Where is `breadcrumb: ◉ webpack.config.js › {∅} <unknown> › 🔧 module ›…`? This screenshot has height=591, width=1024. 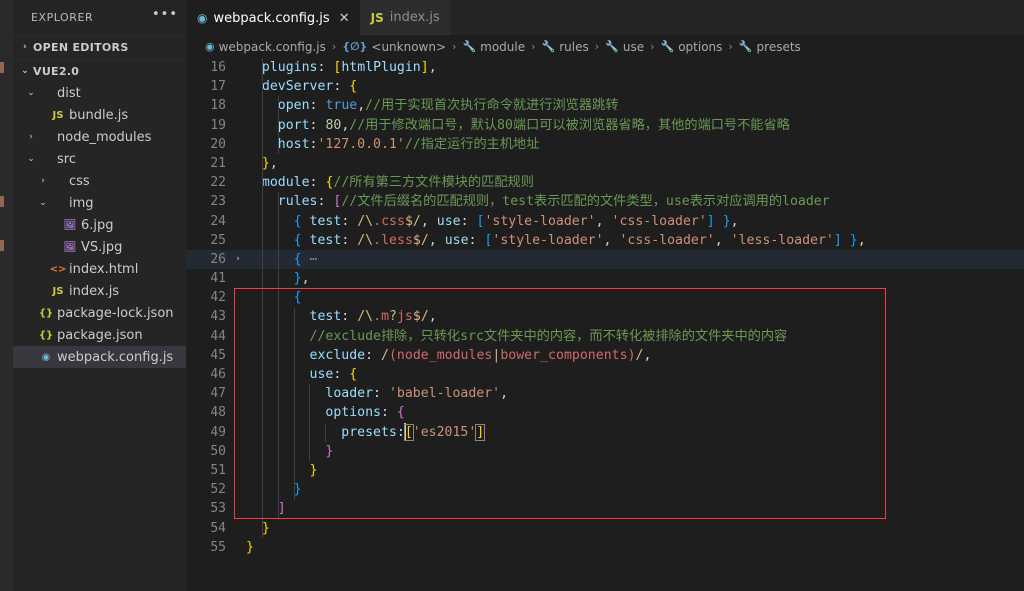
breadcrumb: ◉ webpack.config.js › {∅} <unknown> › 🔧 module ›… is located at coordinates (605, 46).